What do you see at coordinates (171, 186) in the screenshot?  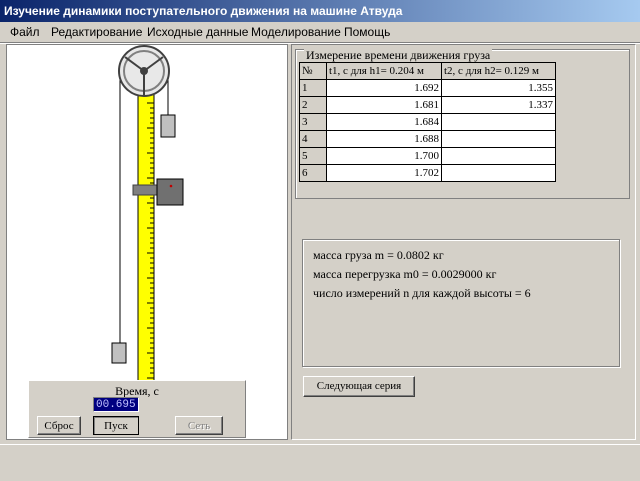 I see `clamp-dot` at bounding box center [171, 186].